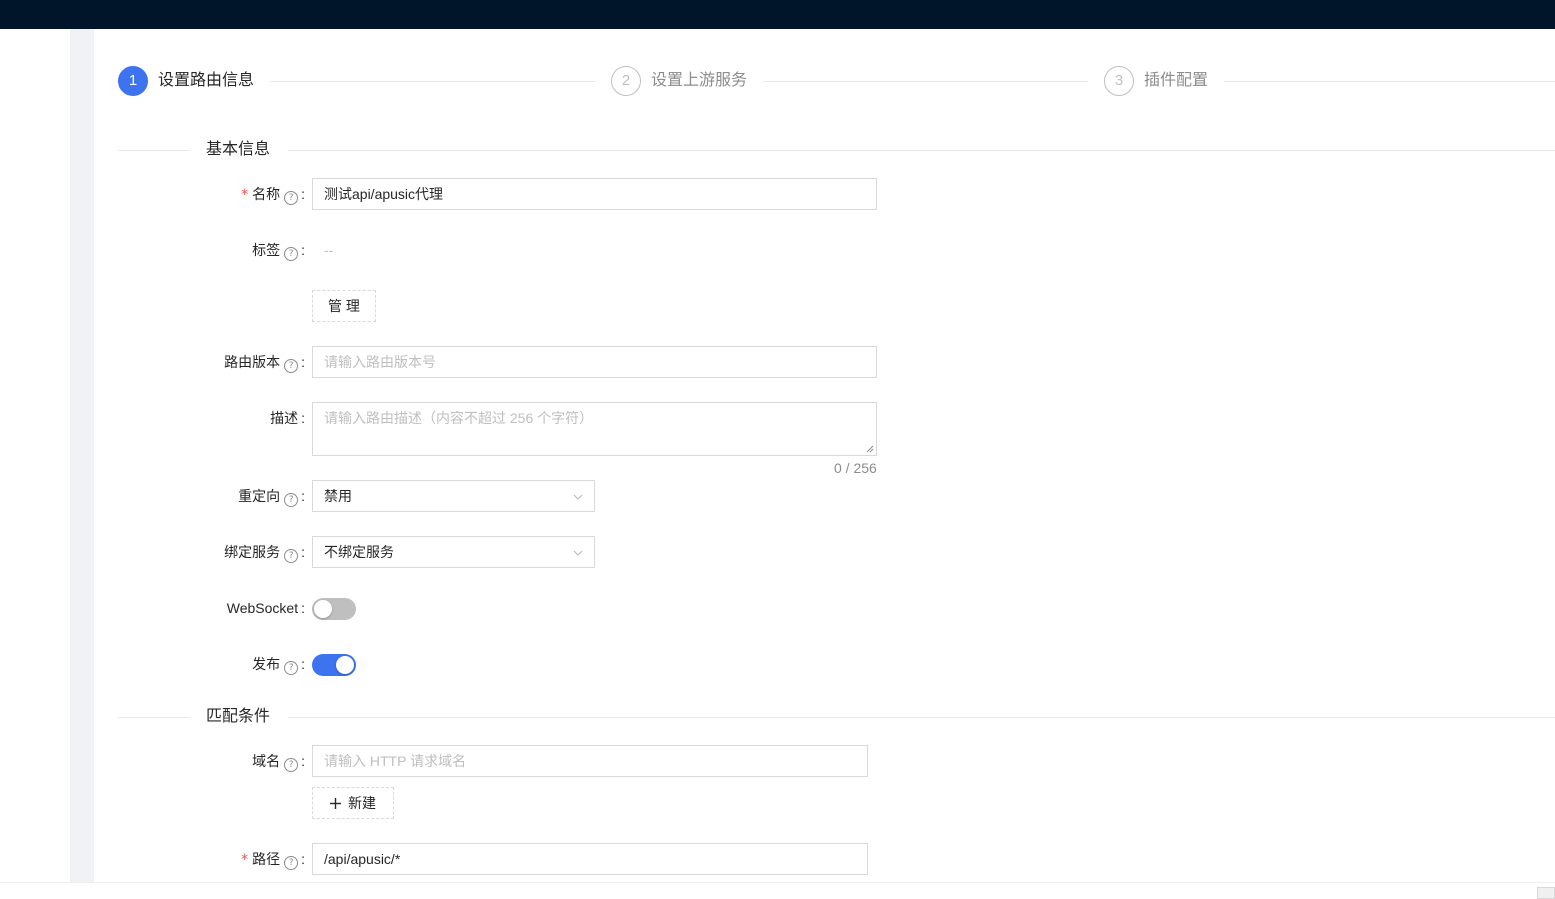 The image size is (1555, 899). What do you see at coordinates (459, 418) in the screenshot?
I see `description-placeholder: 请输入路由描述（内容不超过 256 个字符）` at bounding box center [459, 418].